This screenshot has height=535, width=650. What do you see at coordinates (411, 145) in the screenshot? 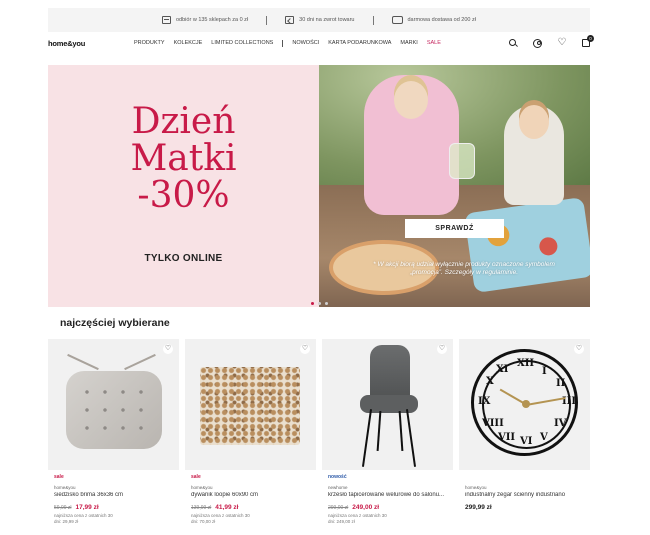
I see `photo-woman` at bounding box center [411, 145].